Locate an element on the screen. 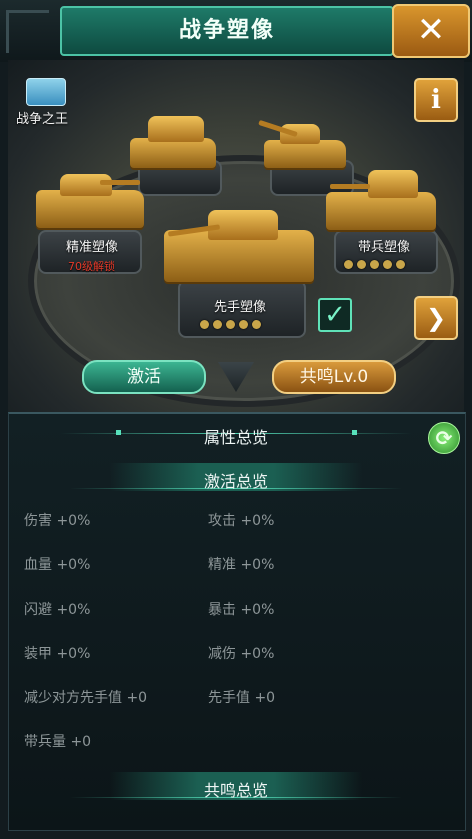 The height and width of the screenshot is (839, 472). attr-damage: 伤害 +0% is located at coordinates (57, 521).